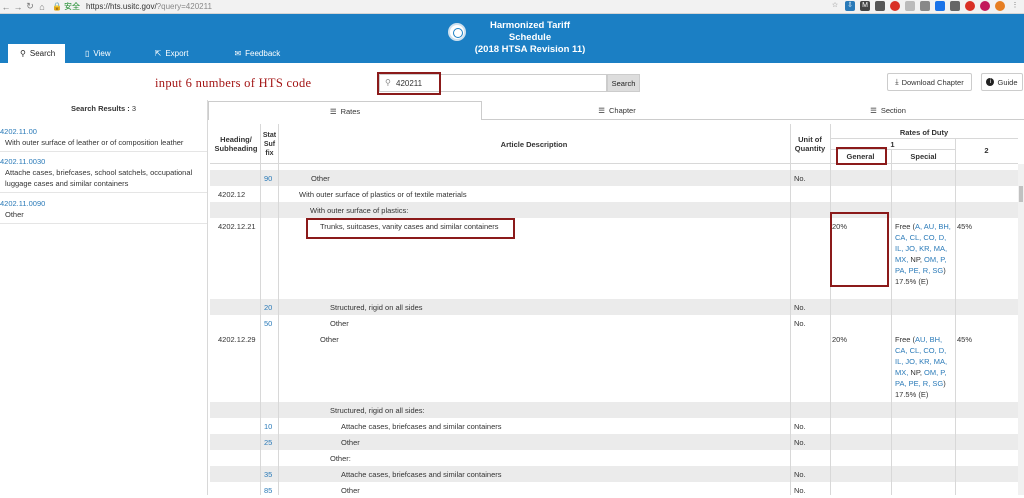 The width and height of the screenshot is (1024, 498). What do you see at coordinates (103, 162) in the screenshot?
I see `result-code: 4202.11.0030` at bounding box center [103, 162].